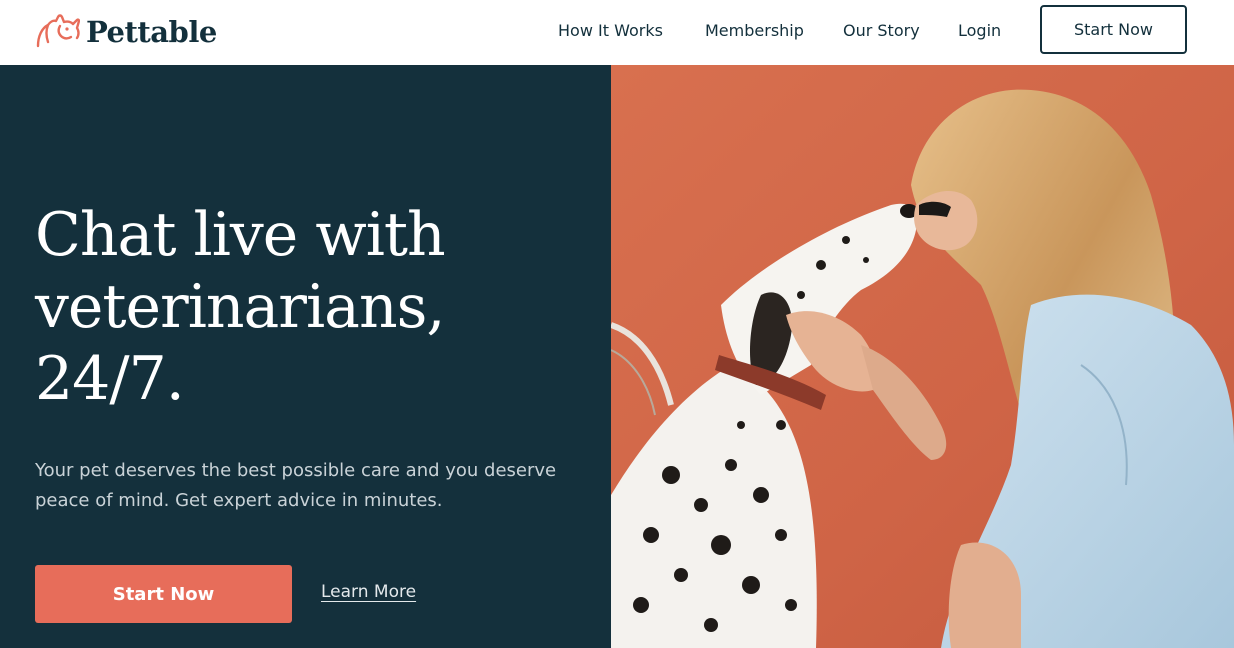 Image resolution: width=1234 pixels, height=648 pixels. What do you see at coordinates (610, 30) in the screenshot?
I see `nav-link-how-it-works: How It Works` at bounding box center [610, 30].